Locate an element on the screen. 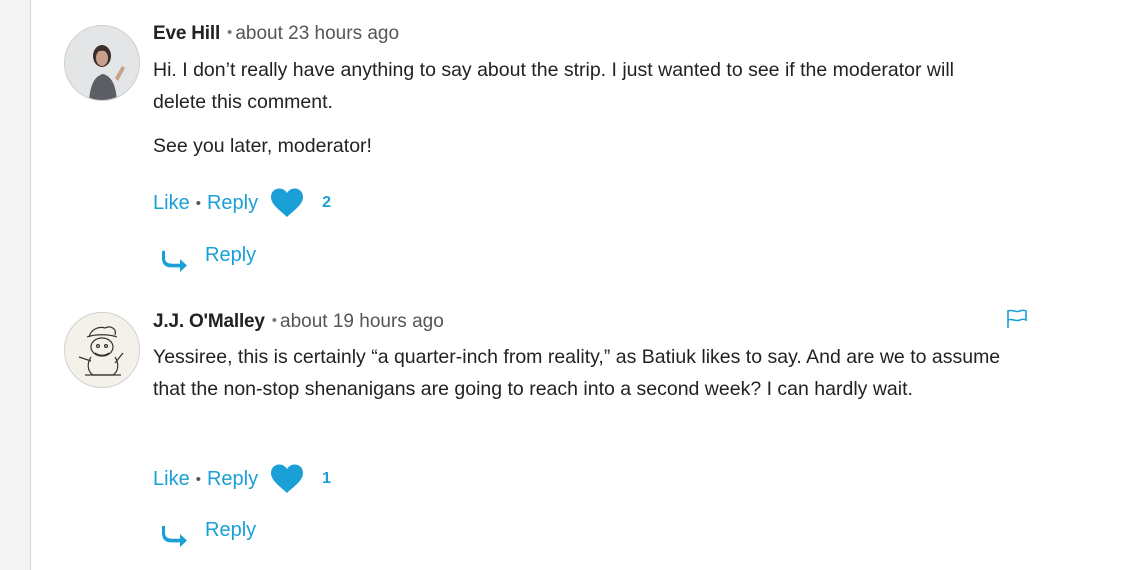 Image resolution: width=1128 pixels, height=570 pixels. comment-meta: J.J. O'Malley • about 19 hours ago is located at coordinates (583, 322).